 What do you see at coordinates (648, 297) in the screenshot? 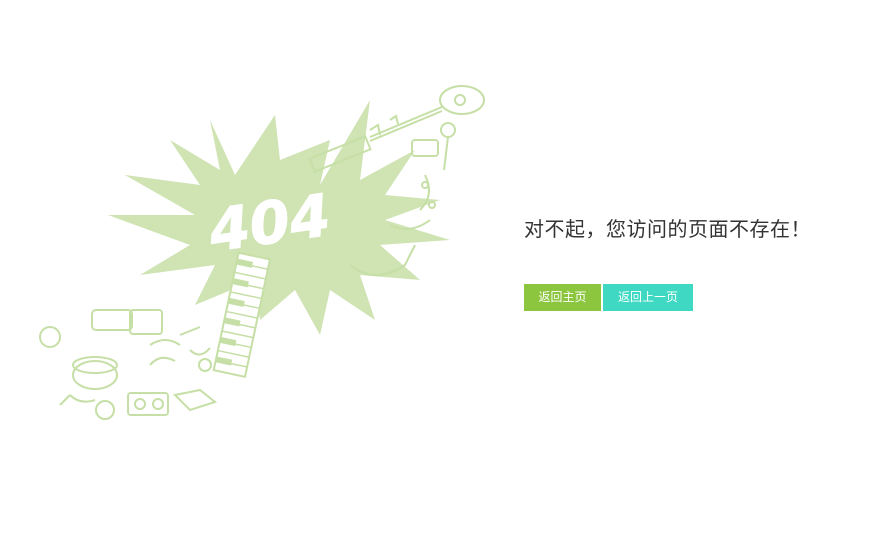
I see `go-back-button: 返回上一页` at bounding box center [648, 297].